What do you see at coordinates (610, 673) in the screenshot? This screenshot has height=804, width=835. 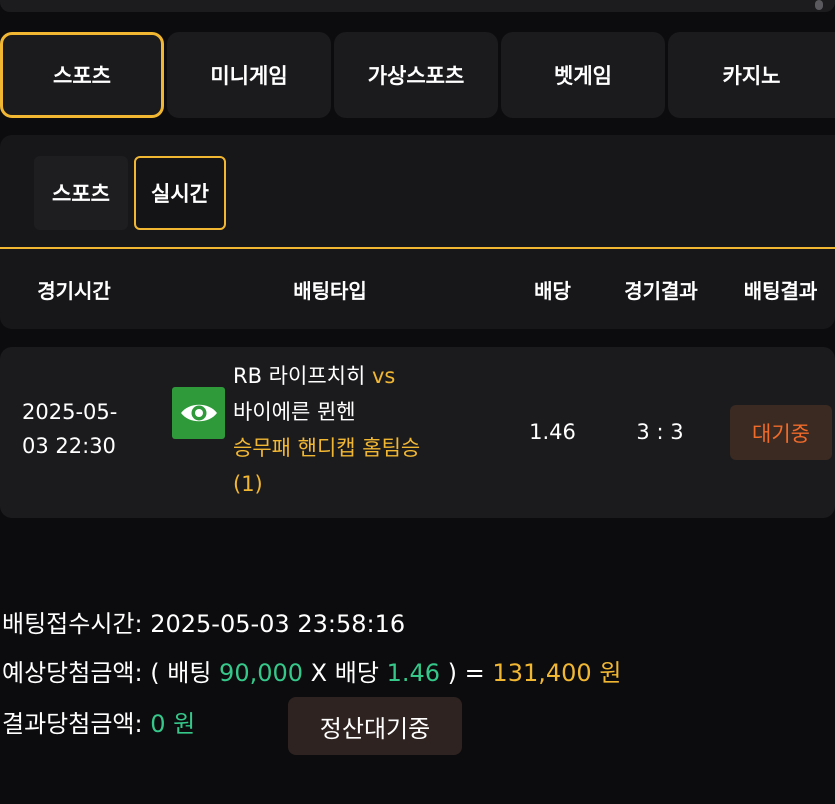 I see `expected-currency: 원` at bounding box center [610, 673].